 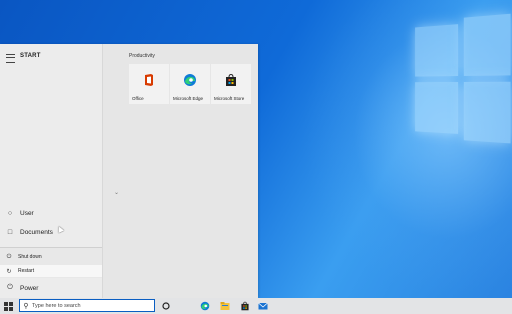 I want to click on document-icon: □, so click(x=10, y=232).